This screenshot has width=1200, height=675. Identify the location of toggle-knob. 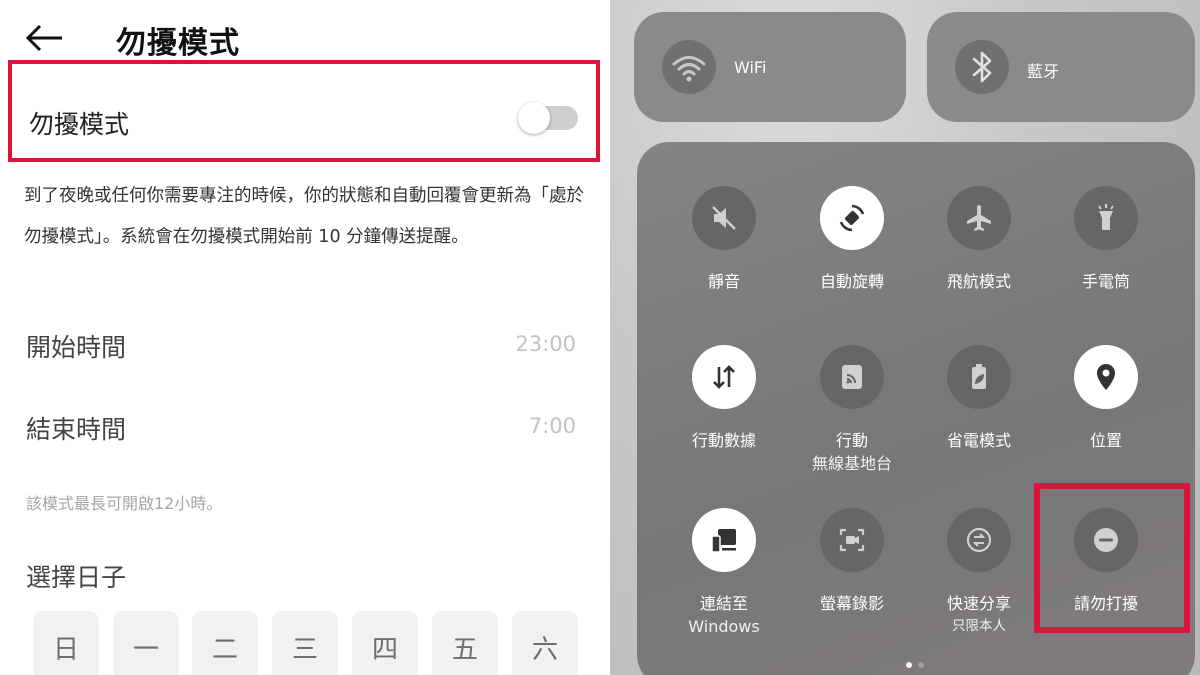
(534, 118).